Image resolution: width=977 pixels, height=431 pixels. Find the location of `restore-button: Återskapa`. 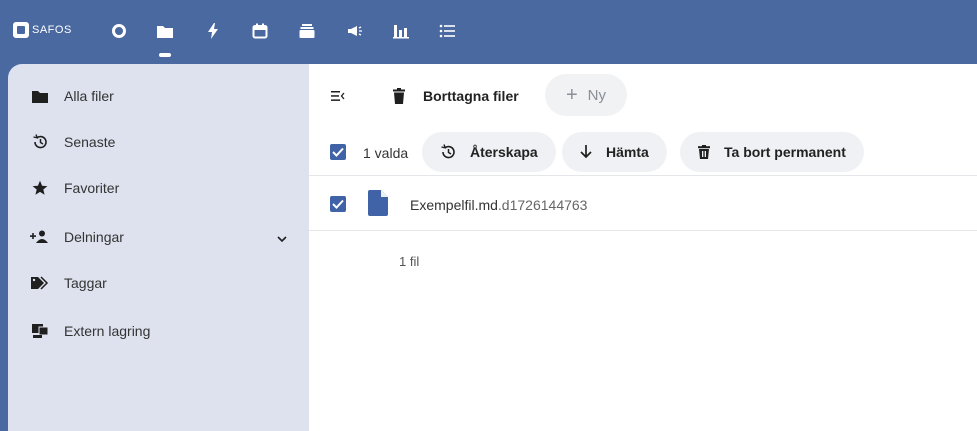

restore-button: Återskapa is located at coordinates (489, 152).